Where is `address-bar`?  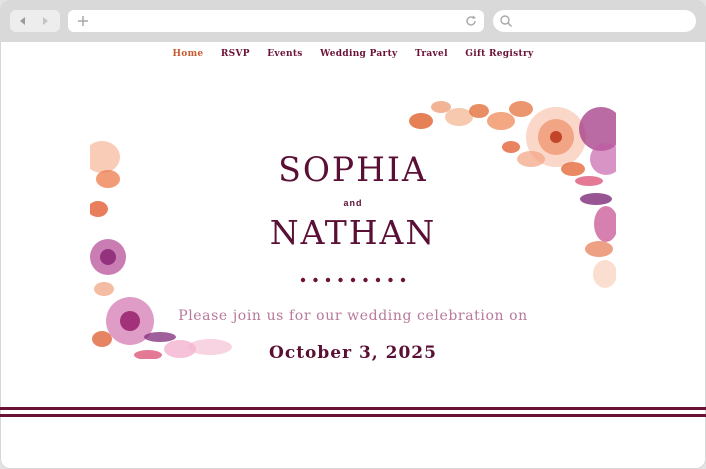
address-bar is located at coordinates (276, 21).